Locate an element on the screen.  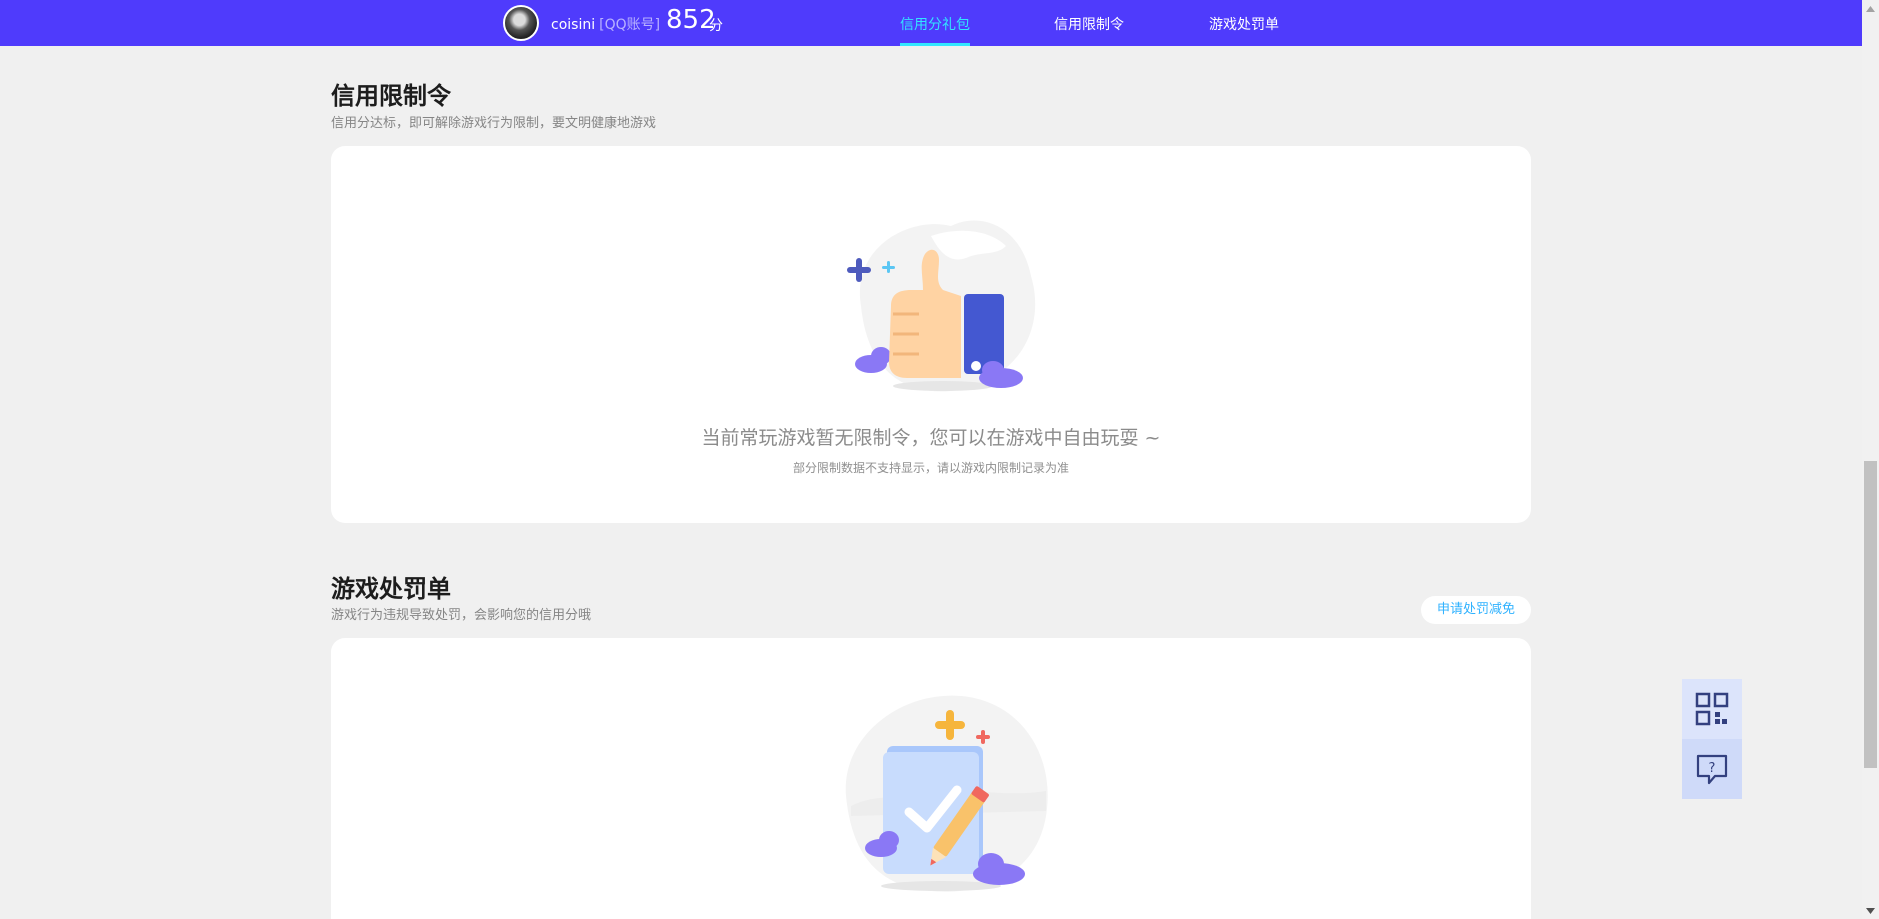
help-chat-icon: ? is located at coordinates (1712, 769).